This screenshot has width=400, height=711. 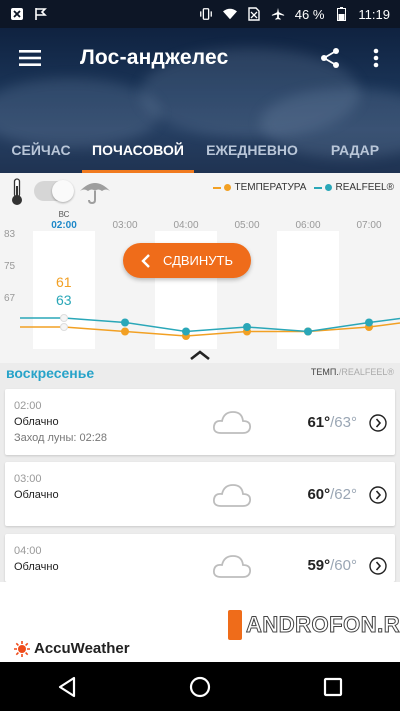 I want to click on no-sim-icon, so click(x=254, y=14).